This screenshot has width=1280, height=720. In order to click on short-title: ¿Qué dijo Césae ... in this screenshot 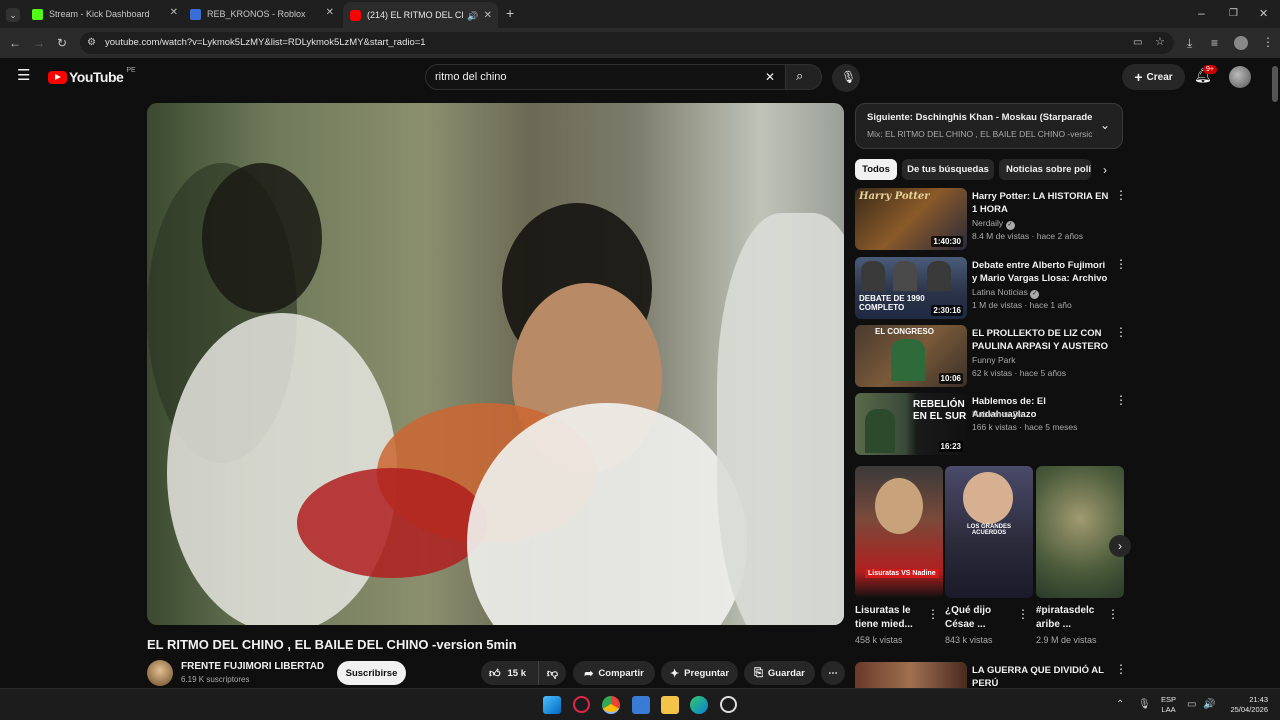, I will do `click(980, 618)`.